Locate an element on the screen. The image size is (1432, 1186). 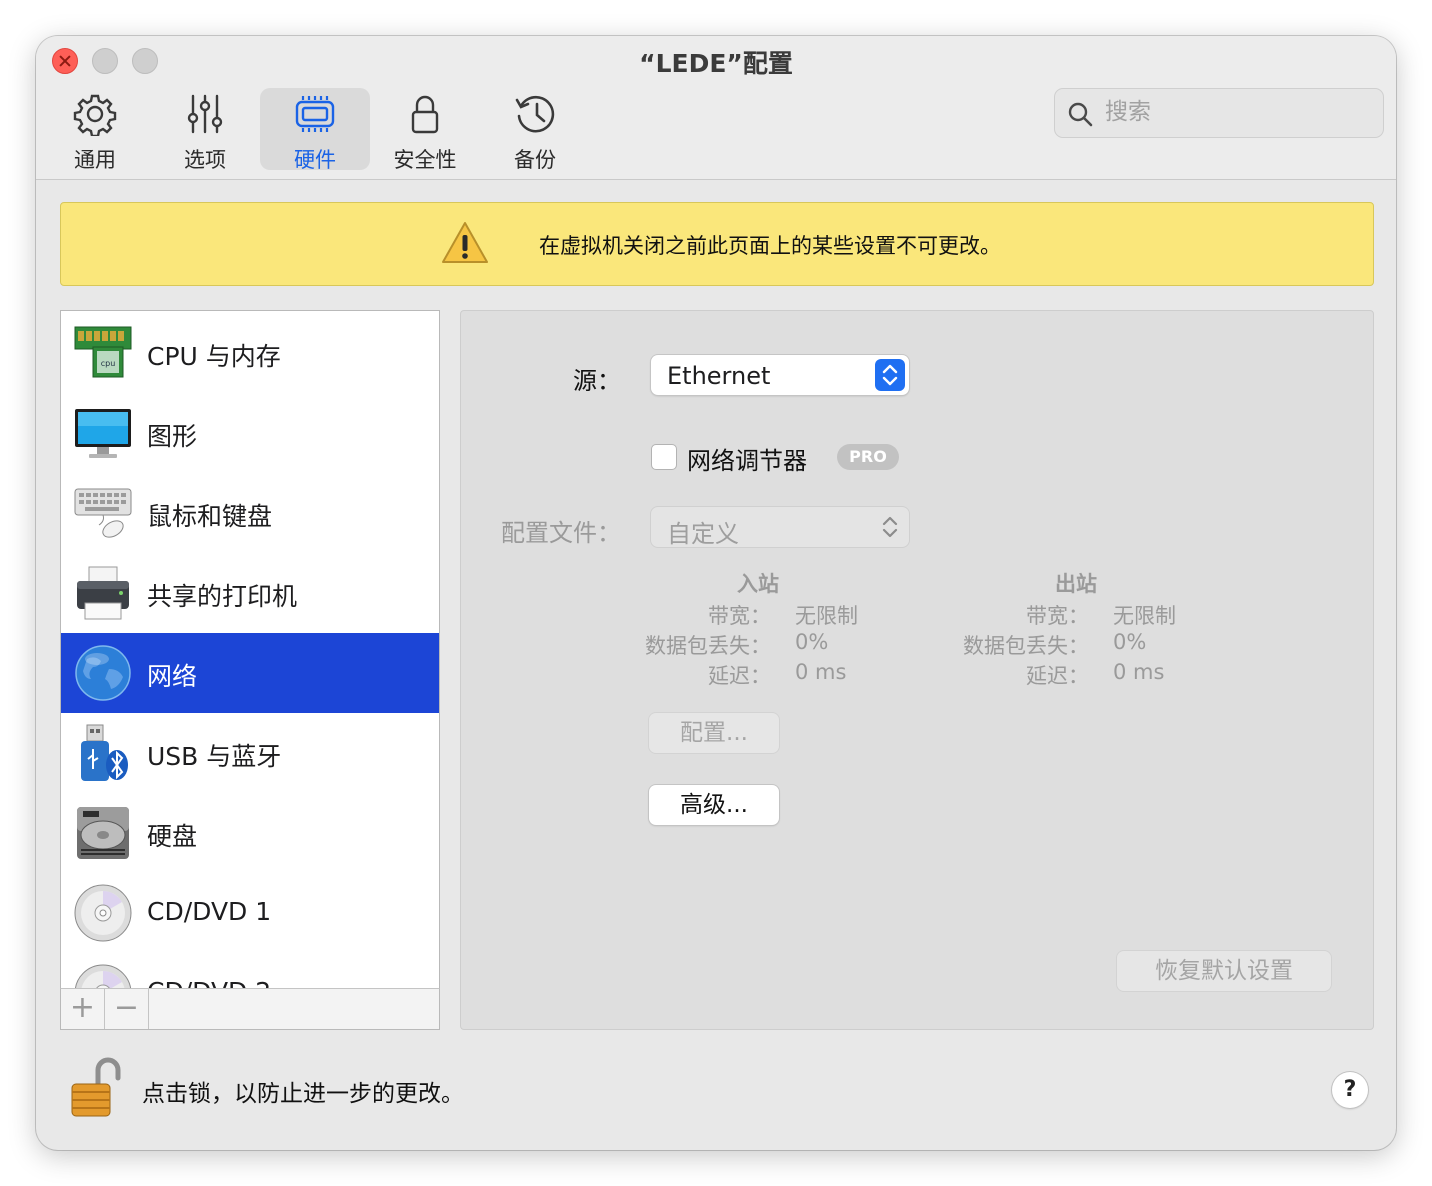
toolbar: “LEDE”配置 通用 选项 硬件 安全性 备份 搜索 is located at coordinates (716, 108).